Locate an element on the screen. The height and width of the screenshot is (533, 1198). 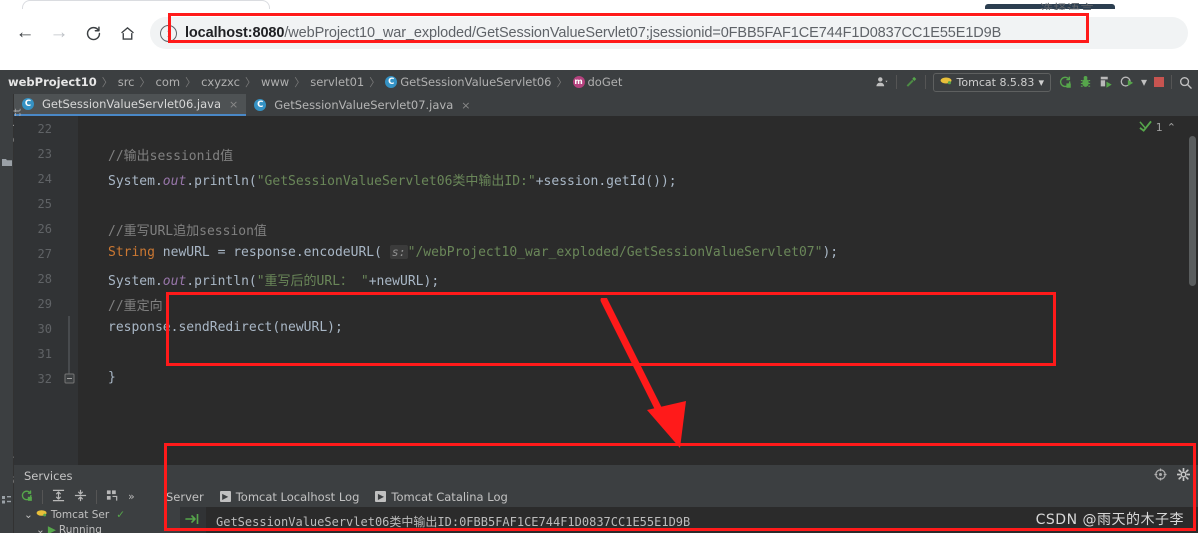
site-info-icon: i is located at coordinates (168, 33).